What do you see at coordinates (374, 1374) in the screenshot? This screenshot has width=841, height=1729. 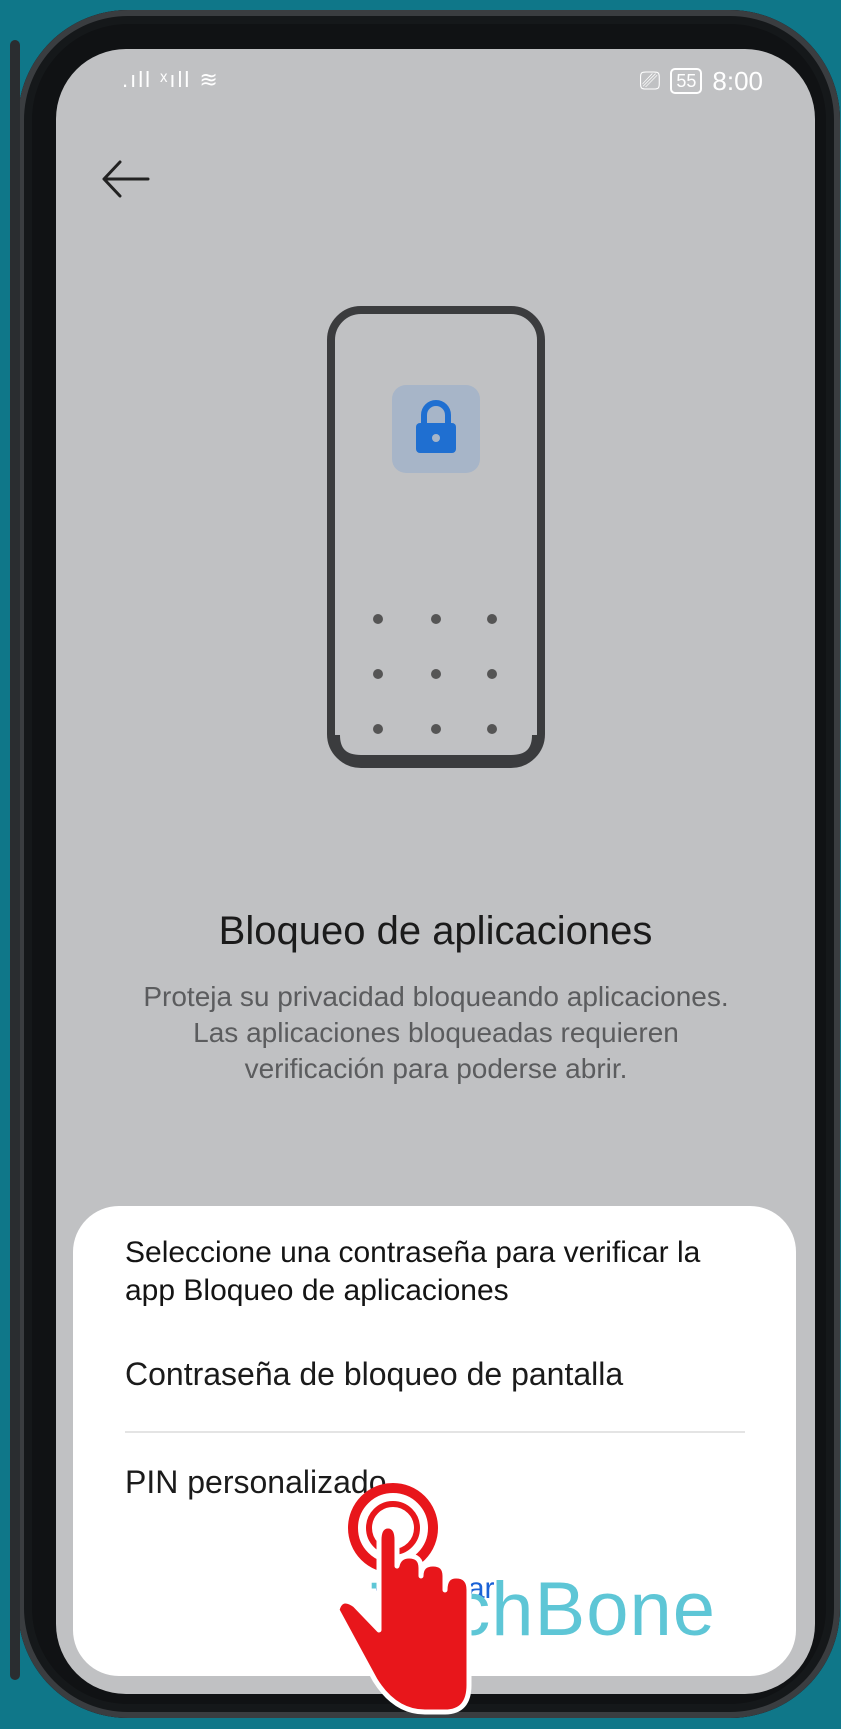 I see `option-screen-lock-password: Contraseña de bloqueo de pantalla` at bounding box center [374, 1374].